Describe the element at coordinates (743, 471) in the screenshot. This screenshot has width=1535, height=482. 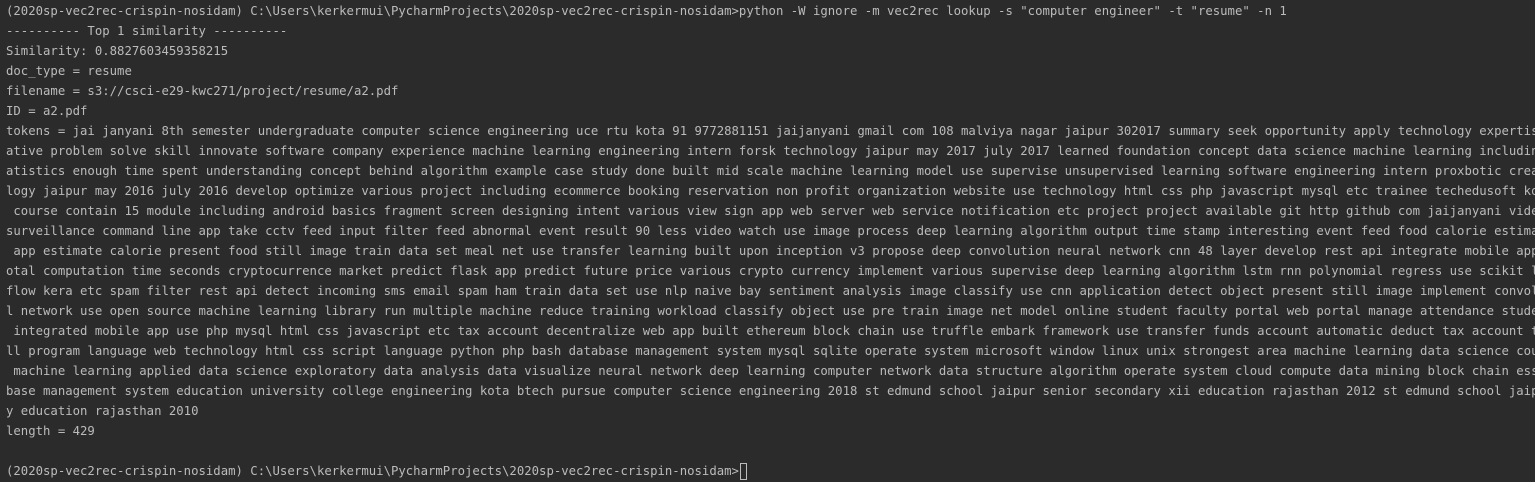
I see `text-cursor` at that location.